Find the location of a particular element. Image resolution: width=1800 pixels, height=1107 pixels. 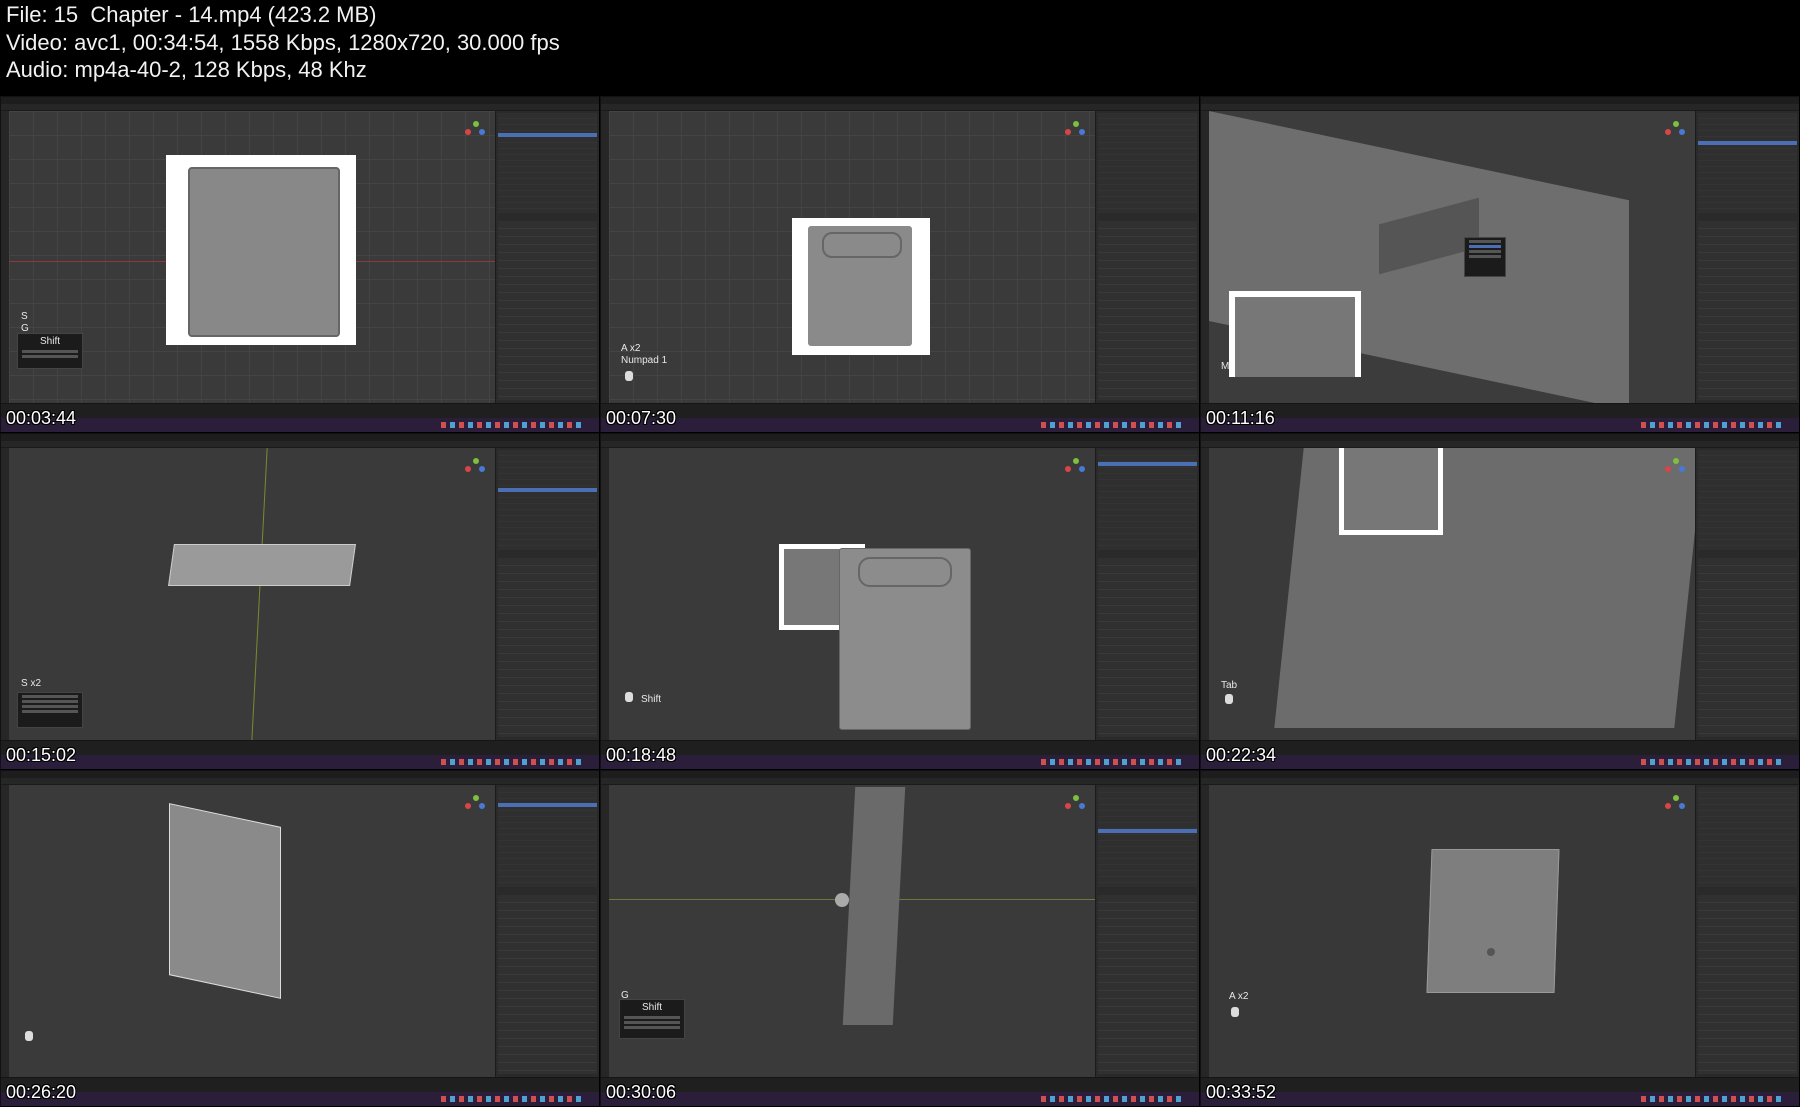

key-overlay: S G is located at coordinates (25, 322).